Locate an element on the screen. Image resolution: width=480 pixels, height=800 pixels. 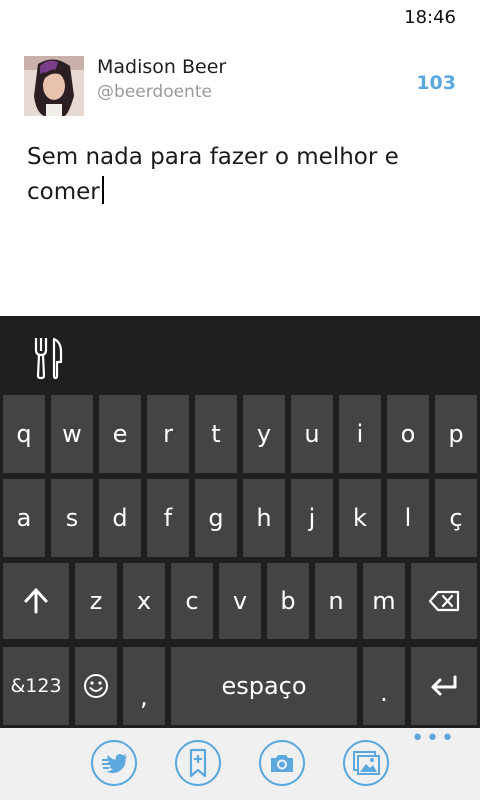
avatar-image is located at coordinates (54, 86).